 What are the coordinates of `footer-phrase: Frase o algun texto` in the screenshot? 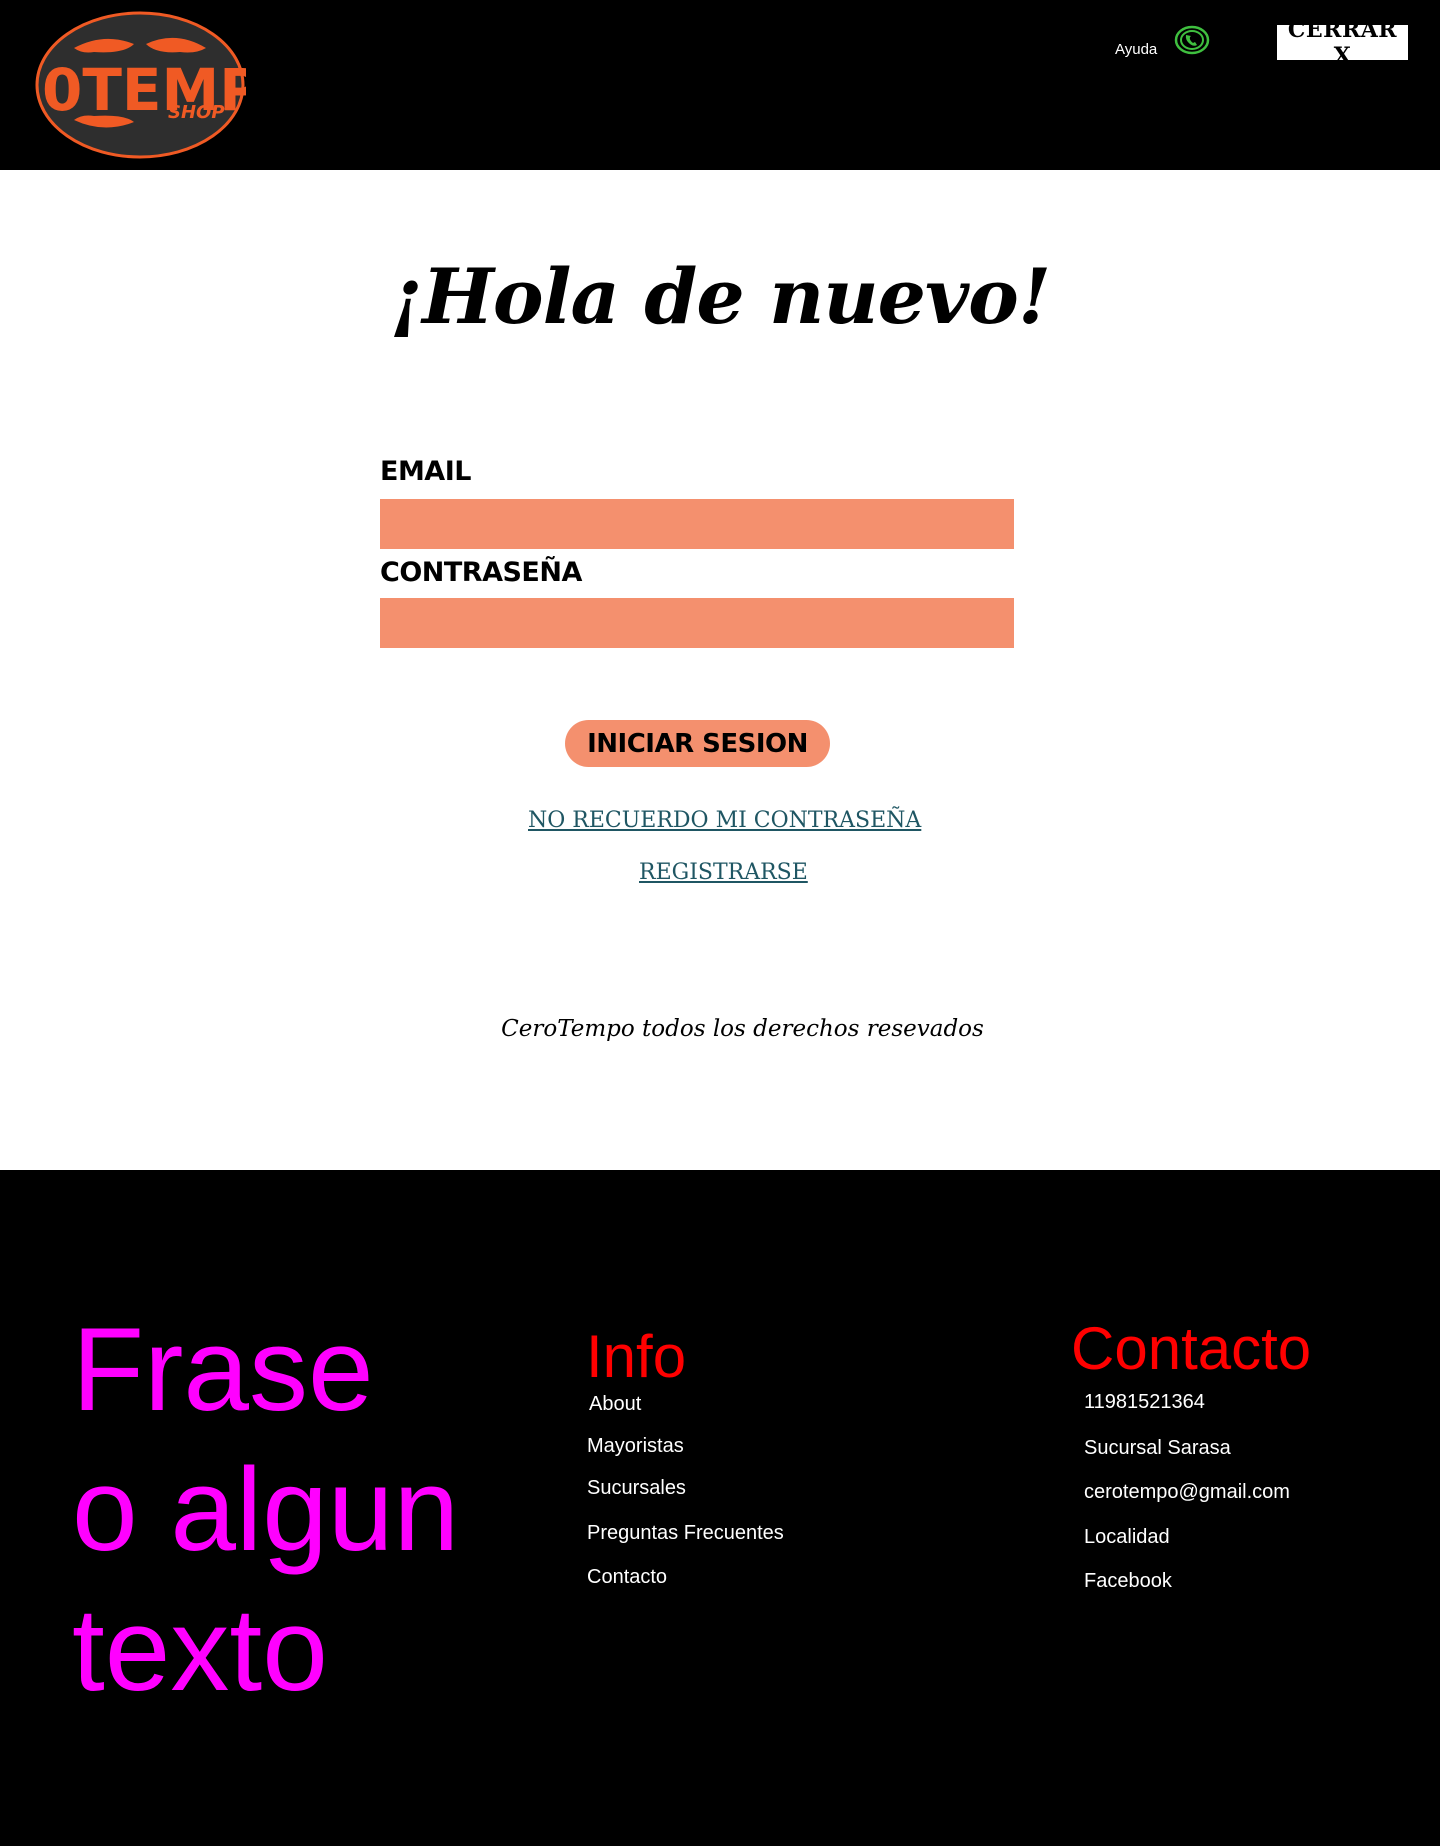 It's located at (265, 1510).